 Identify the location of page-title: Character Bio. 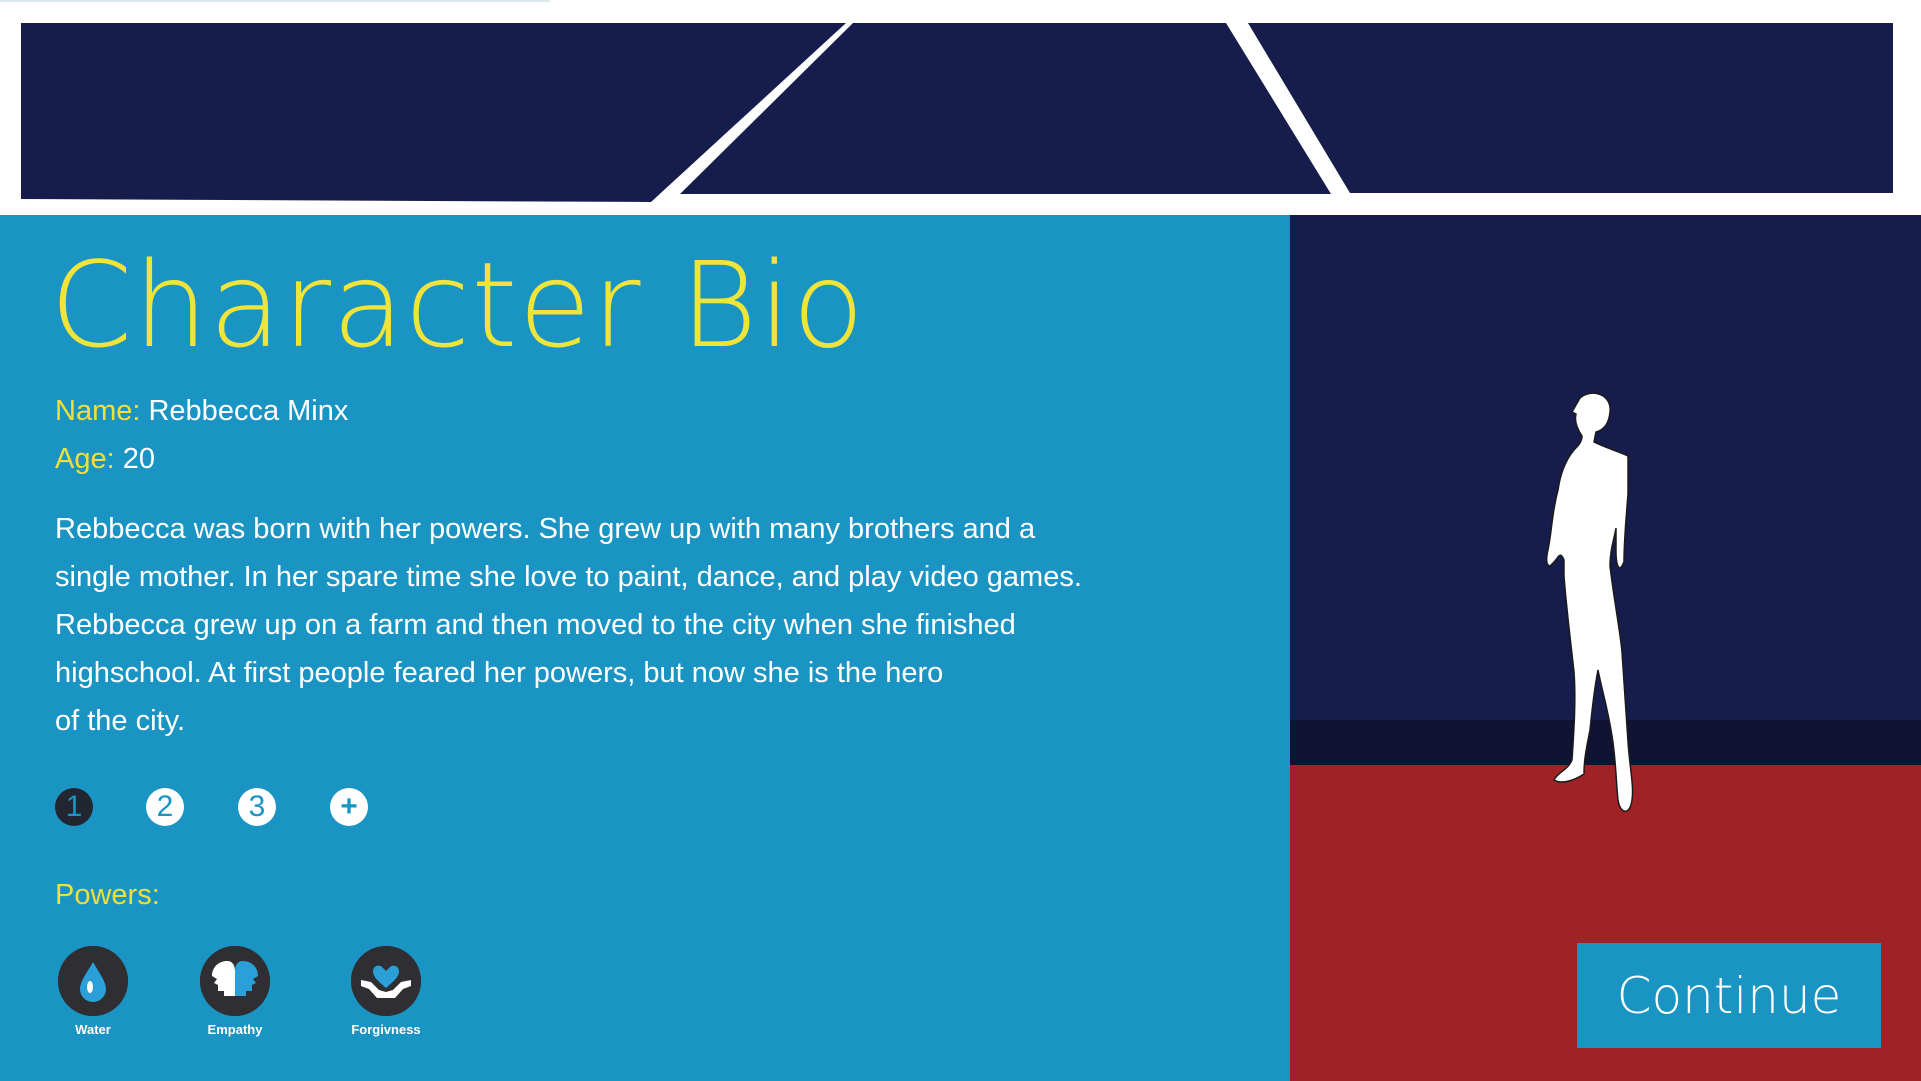
(458, 305).